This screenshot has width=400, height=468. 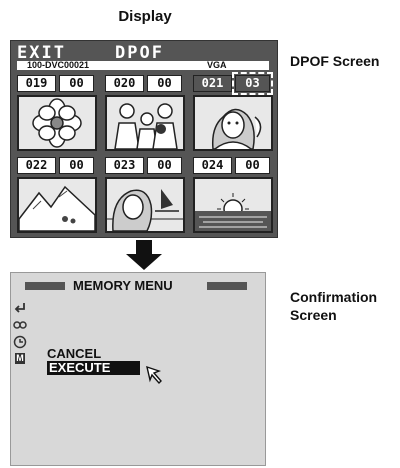 I want to click on return-icon, so click(x=20, y=308).